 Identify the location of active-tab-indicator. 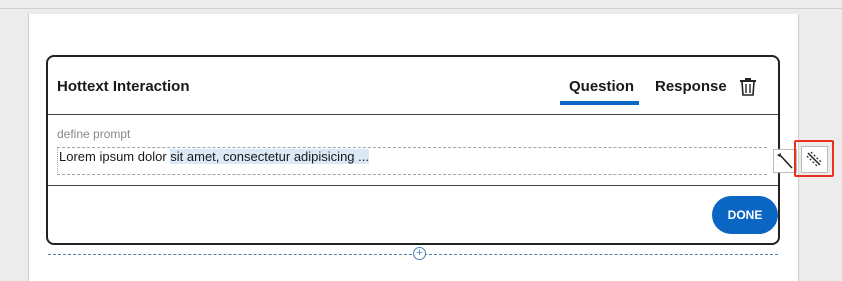
(599, 103).